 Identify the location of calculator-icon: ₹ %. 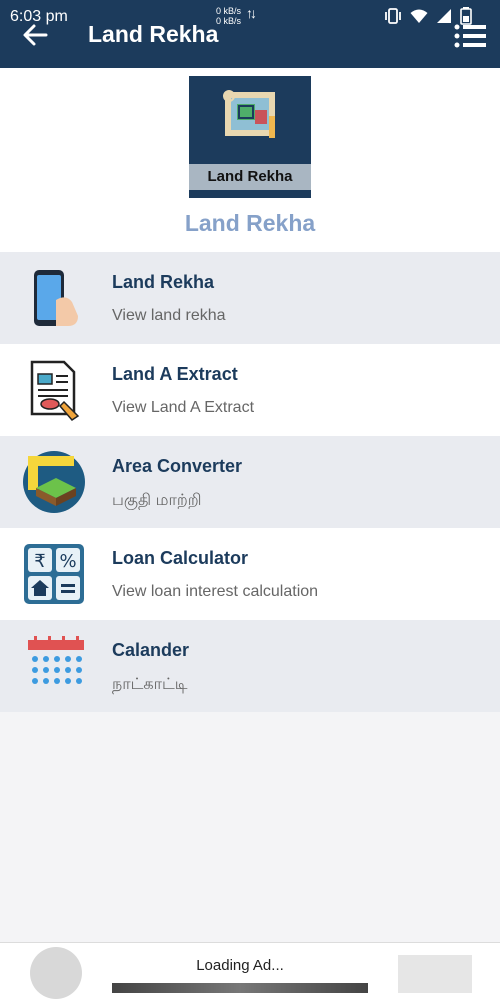
(54, 574).